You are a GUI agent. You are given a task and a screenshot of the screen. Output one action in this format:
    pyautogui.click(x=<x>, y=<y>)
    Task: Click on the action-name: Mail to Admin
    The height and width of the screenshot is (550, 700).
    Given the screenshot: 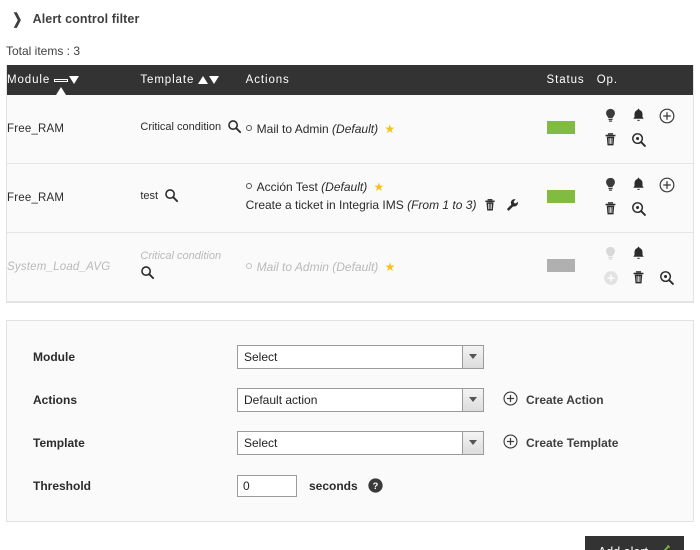 What is the action you would take?
    pyautogui.click(x=292, y=267)
    